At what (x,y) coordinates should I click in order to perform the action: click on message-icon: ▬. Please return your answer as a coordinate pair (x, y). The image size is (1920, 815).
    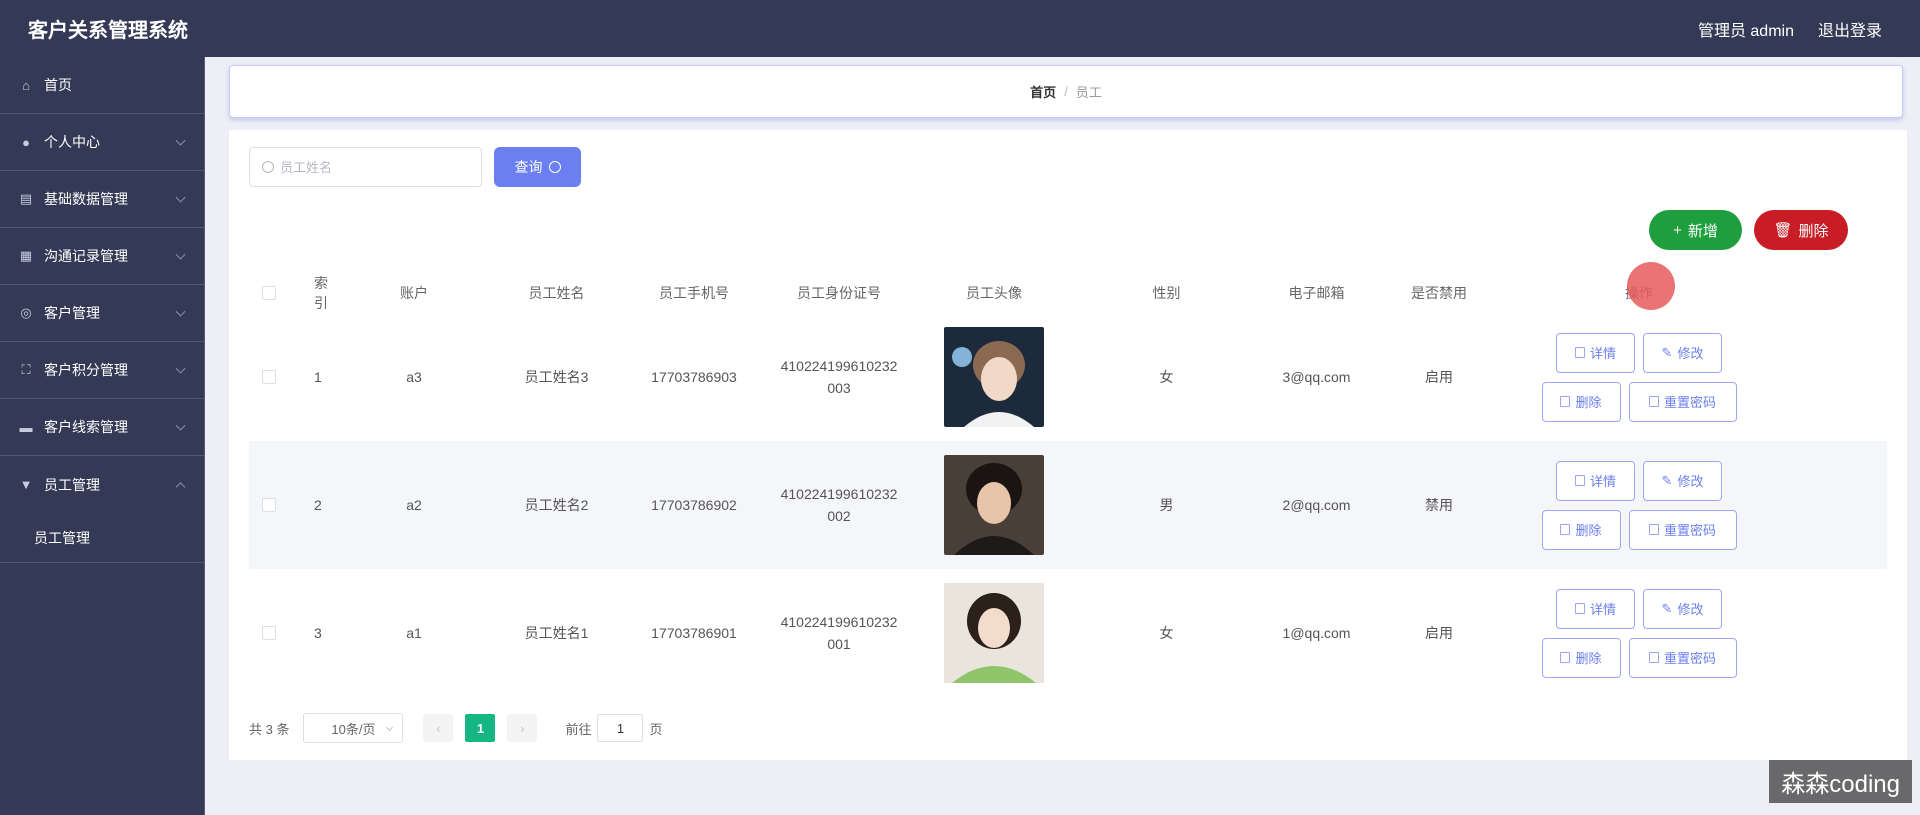
    Looking at the image, I should click on (26, 427).